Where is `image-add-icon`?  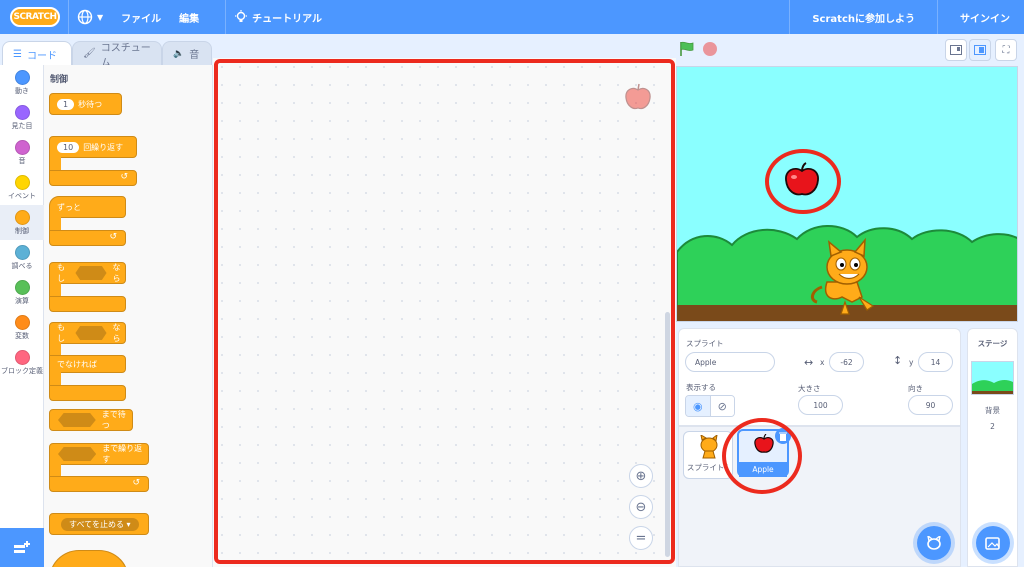 image-add-icon is located at coordinates (992, 543).